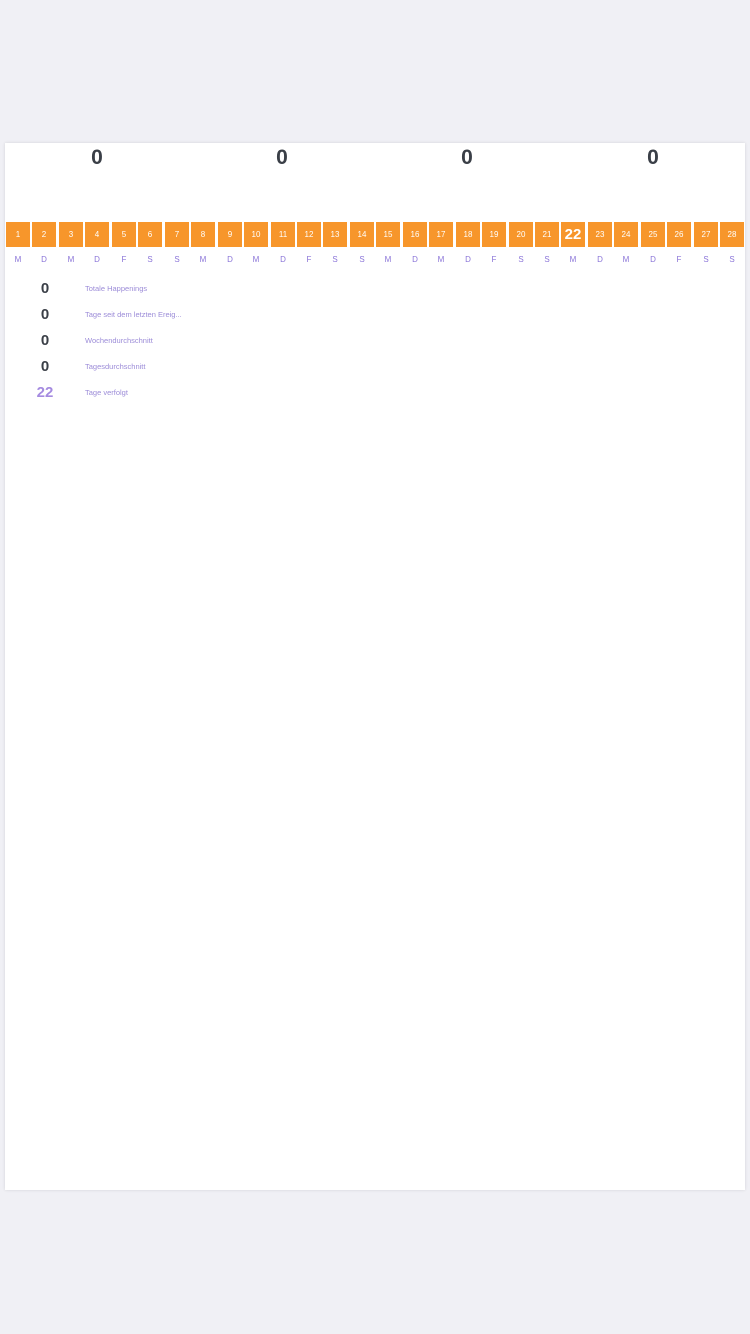 The width and height of the screenshot is (750, 1334). I want to click on weekday-labels-row: MDMDFSSMDMDFSSMDMDFSSMDMDFSS, so click(375, 262).